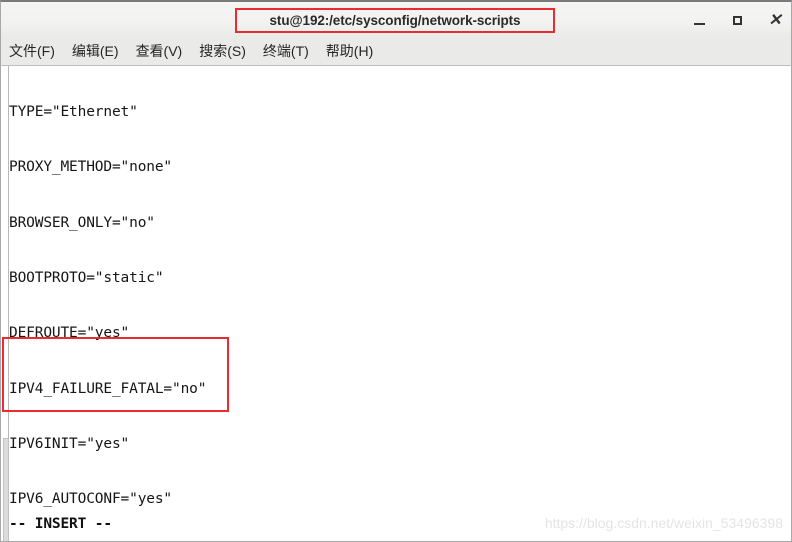  I want to click on buffer-line: BOOTPROTO="static", so click(86, 277).